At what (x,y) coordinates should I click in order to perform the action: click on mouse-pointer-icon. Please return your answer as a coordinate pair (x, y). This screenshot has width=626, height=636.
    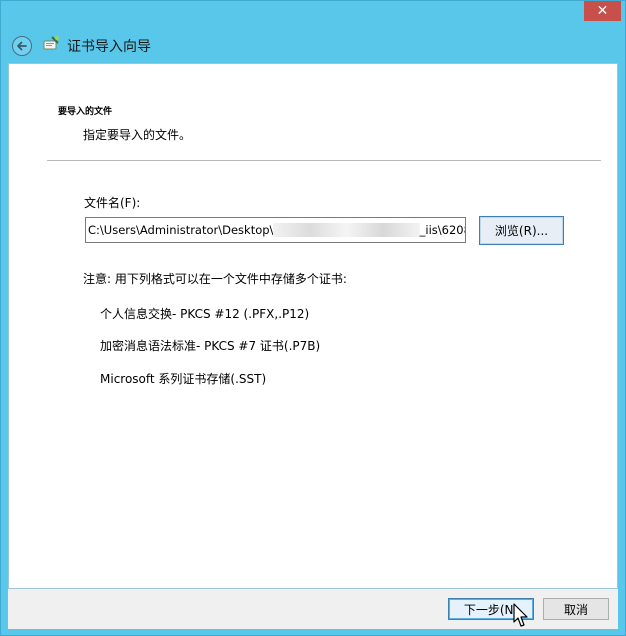
    Looking at the image, I should click on (520, 615).